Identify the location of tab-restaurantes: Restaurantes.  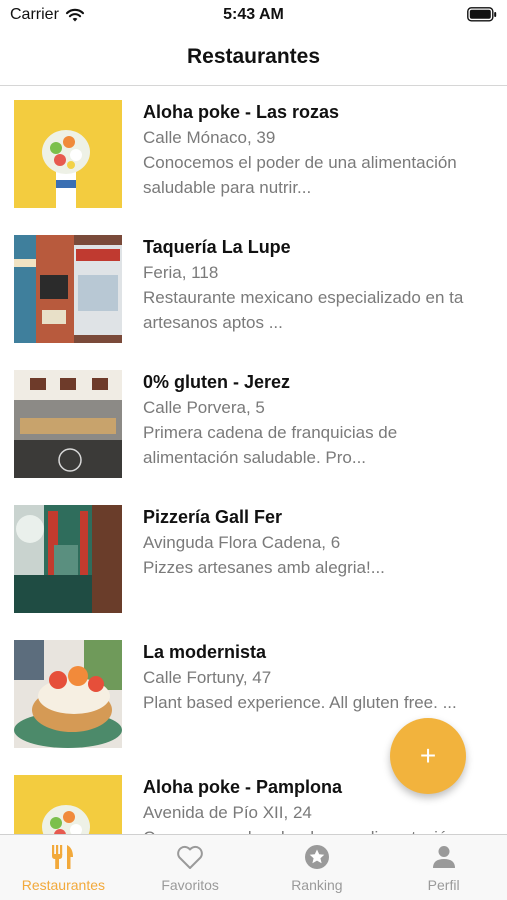
(63, 867).